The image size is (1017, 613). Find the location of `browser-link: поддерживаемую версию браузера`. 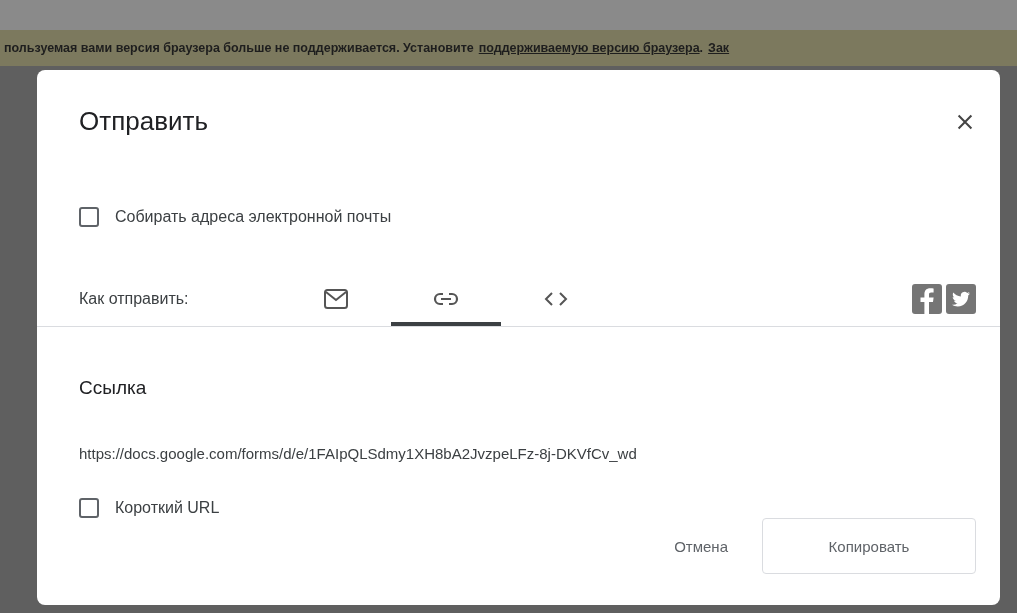

browser-link: поддерживаемую версию браузера is located at coordinates (589, 48).